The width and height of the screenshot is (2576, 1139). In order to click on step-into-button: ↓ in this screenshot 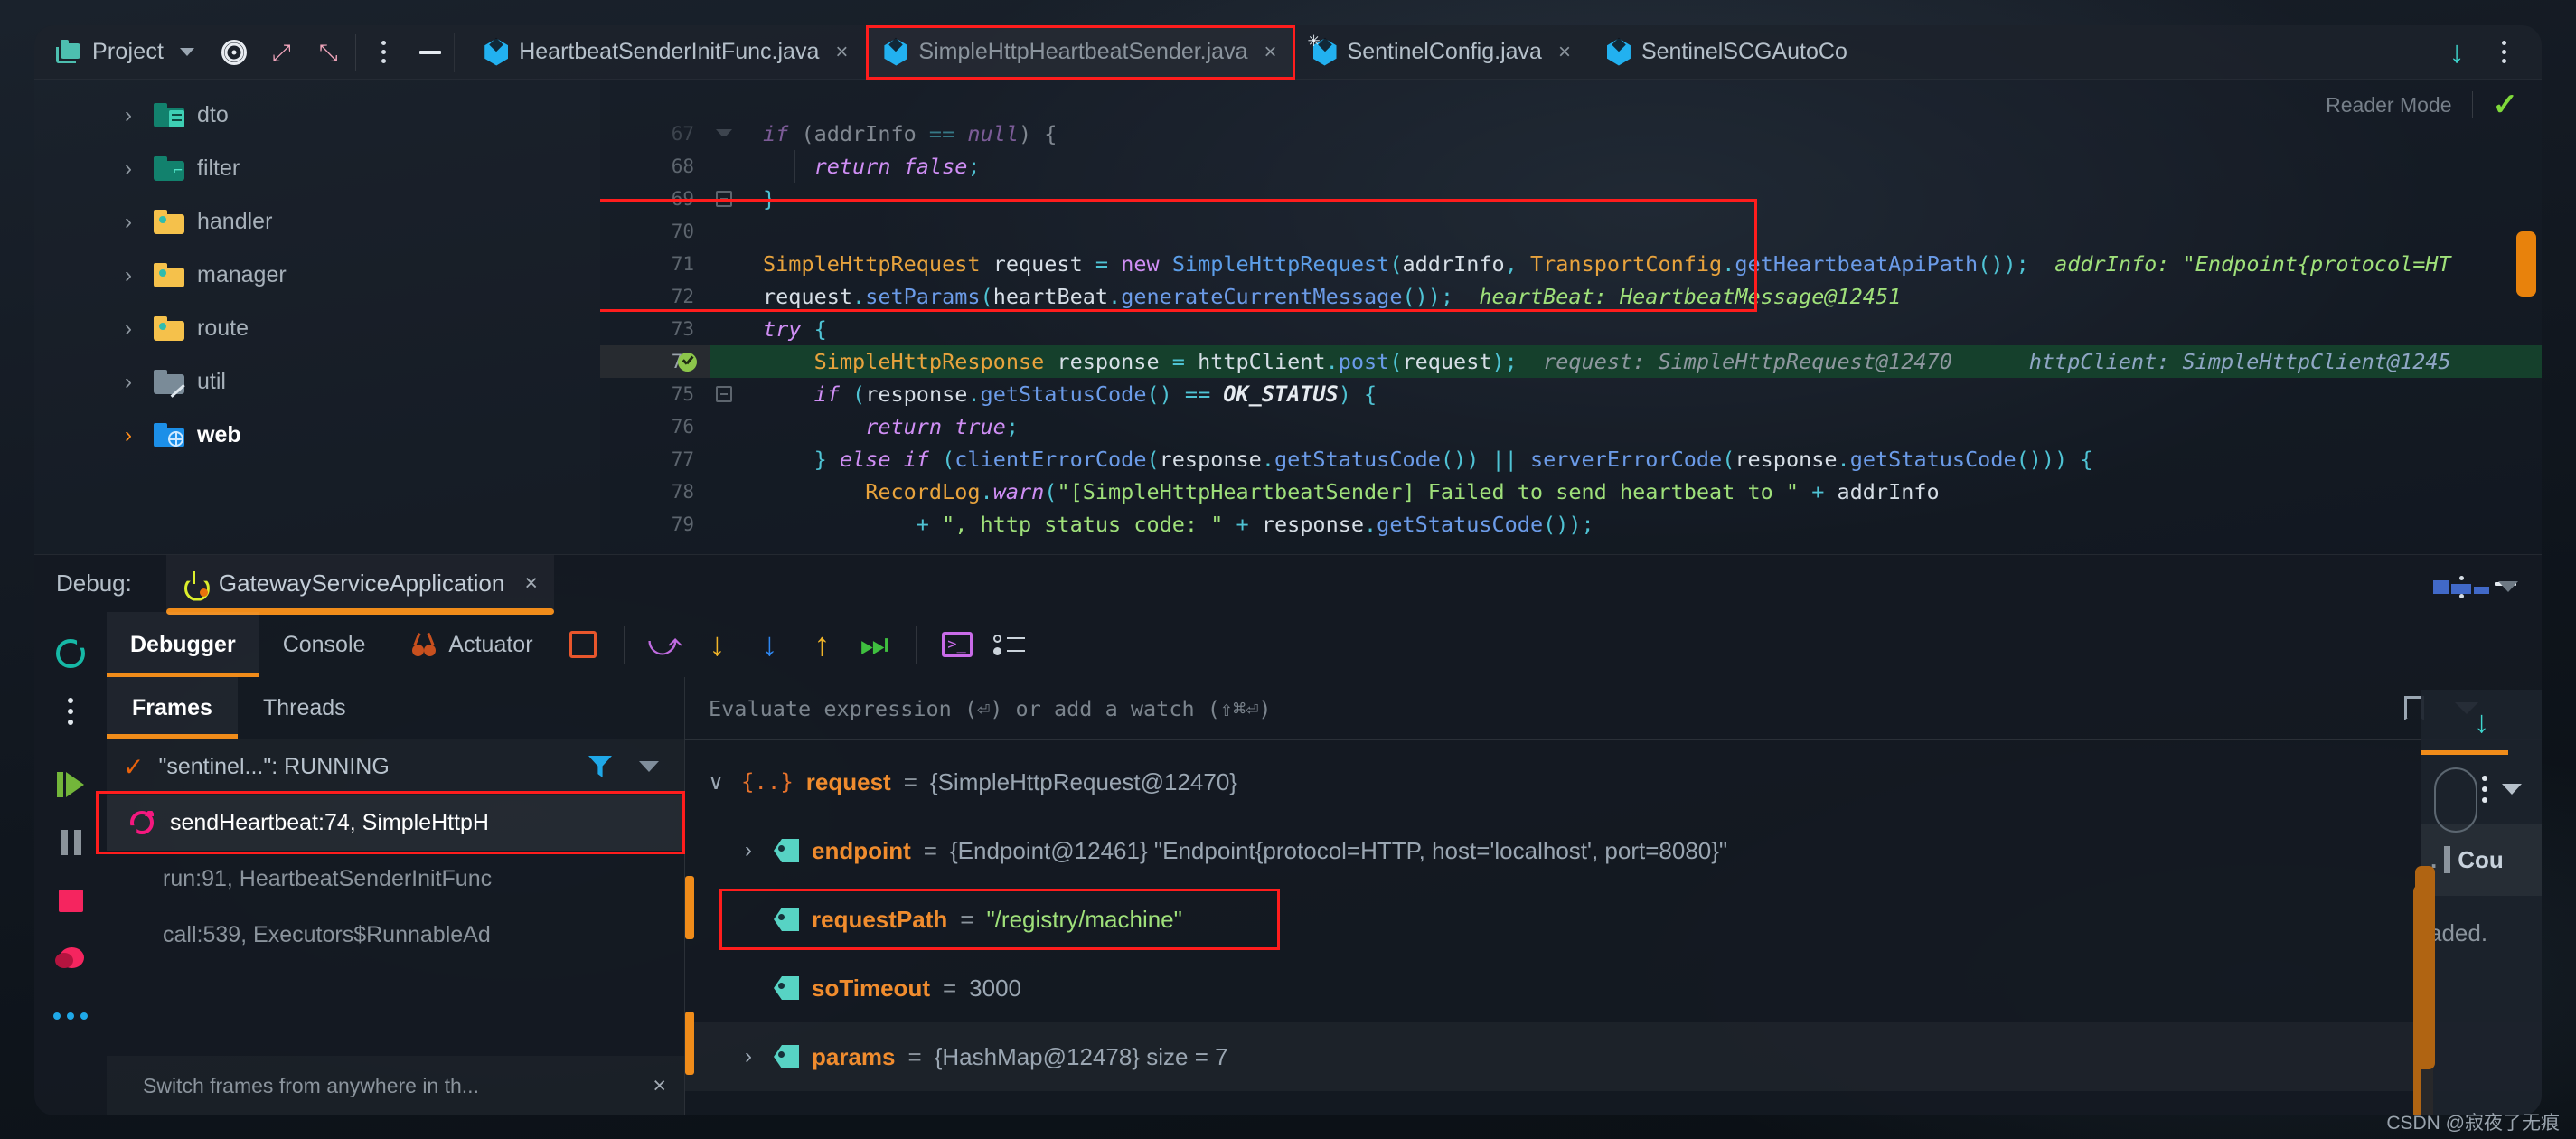, I will do `click(717, 644)`.